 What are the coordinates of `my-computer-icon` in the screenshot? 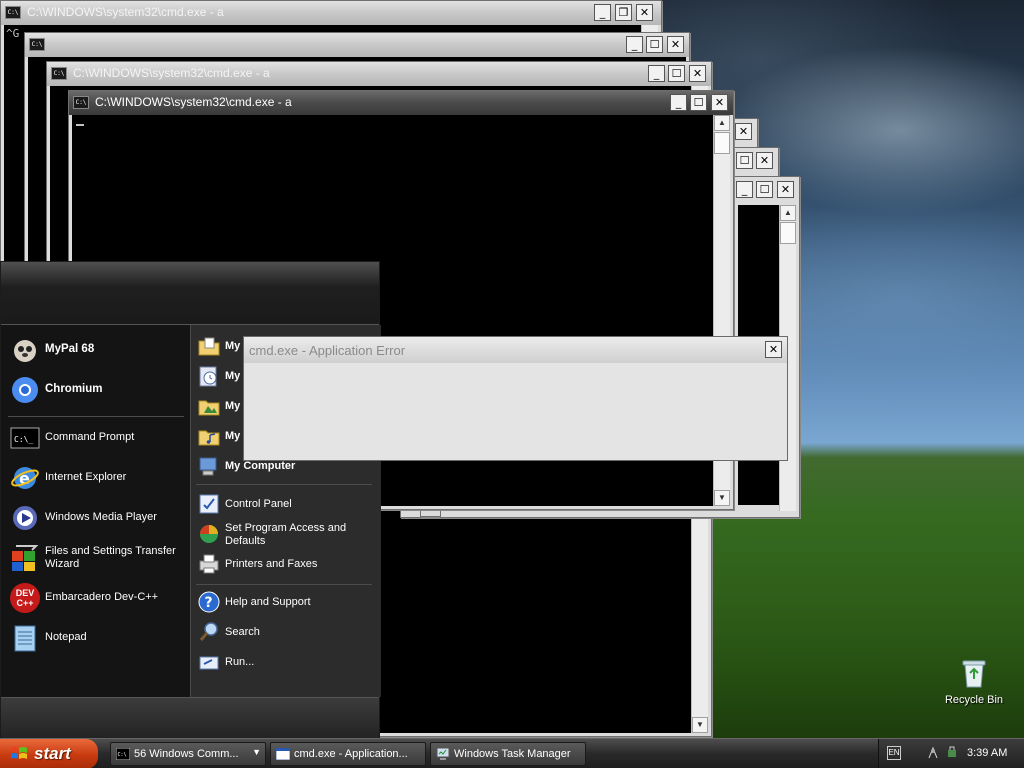 It's located at (208, 466).